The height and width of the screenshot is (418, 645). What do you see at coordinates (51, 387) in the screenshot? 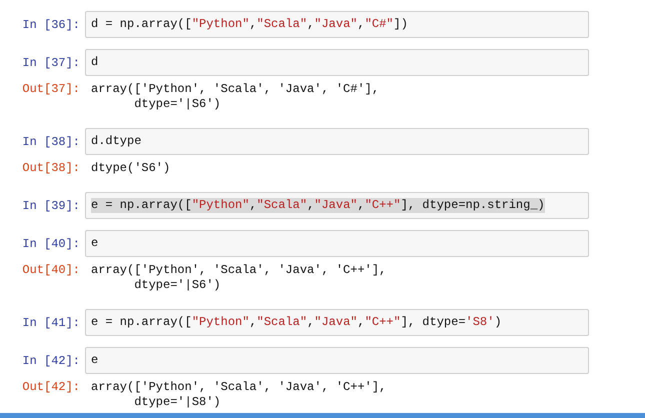
I see `output-prompt: Out[42]:` at bounding box center [51, 387].